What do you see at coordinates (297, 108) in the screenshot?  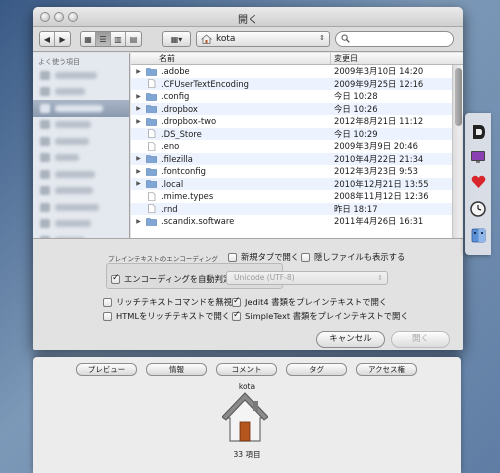 I see `file-row: ▶ .dropbox 今日 10:26` at bounding box center [297, 108].